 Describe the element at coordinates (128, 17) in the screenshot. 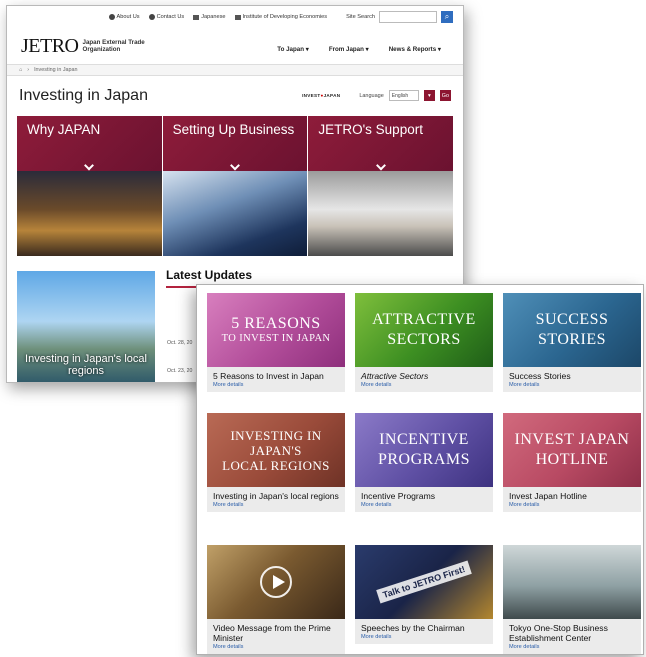

I see `about-us-label: About Us` at that location.